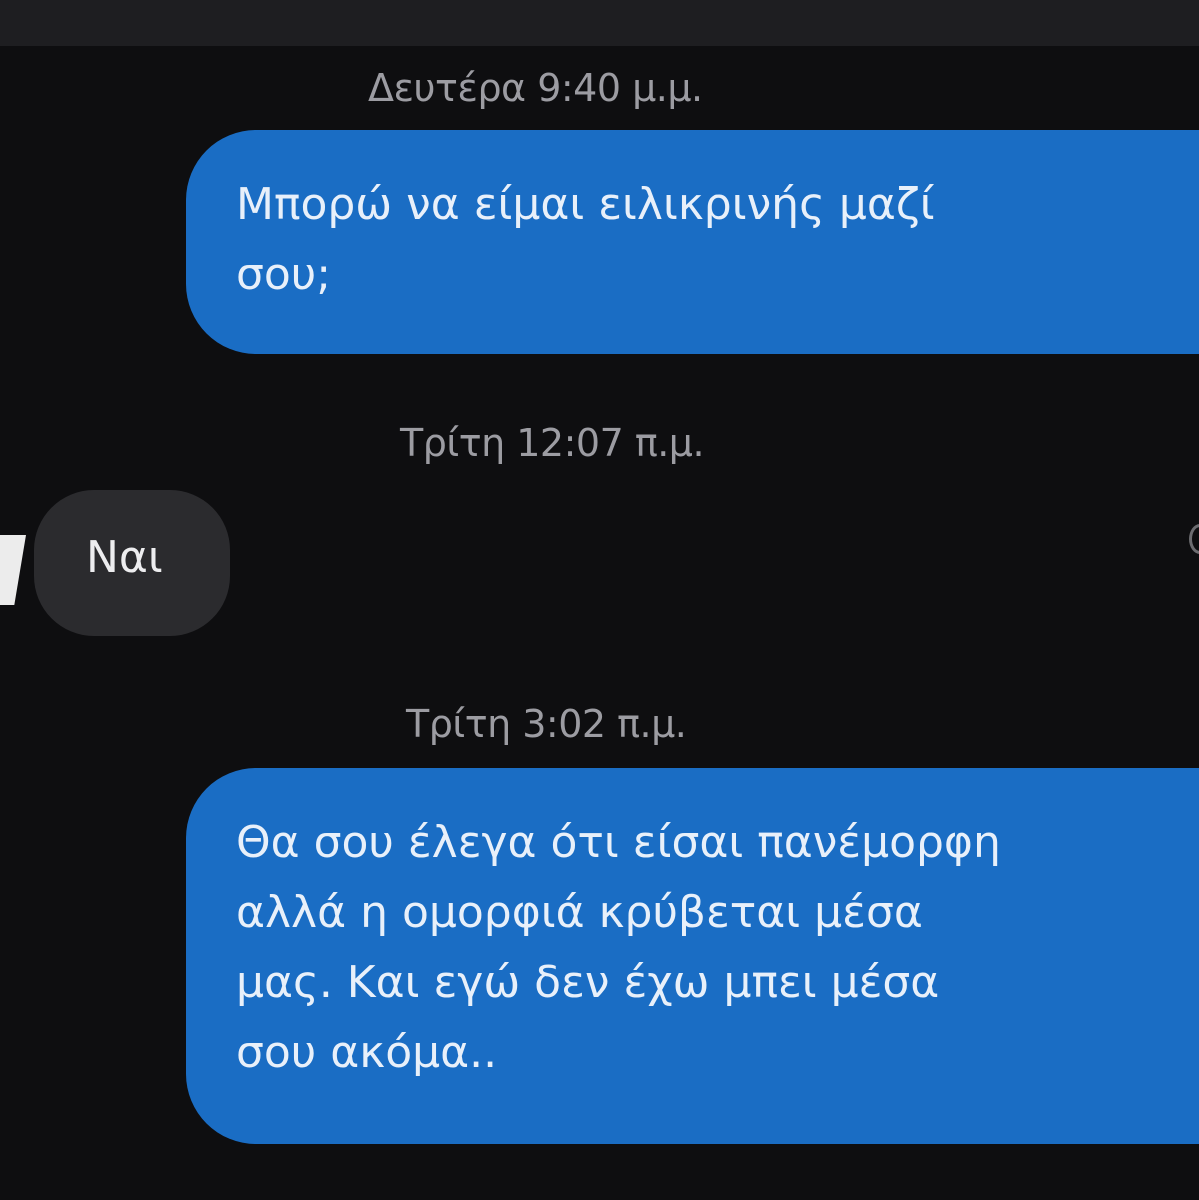 The width and height of the screenshot is (1199, 1200). I want to click on message-timestamp: Τρίτη 3:02 π.μ., so click(546, 724).